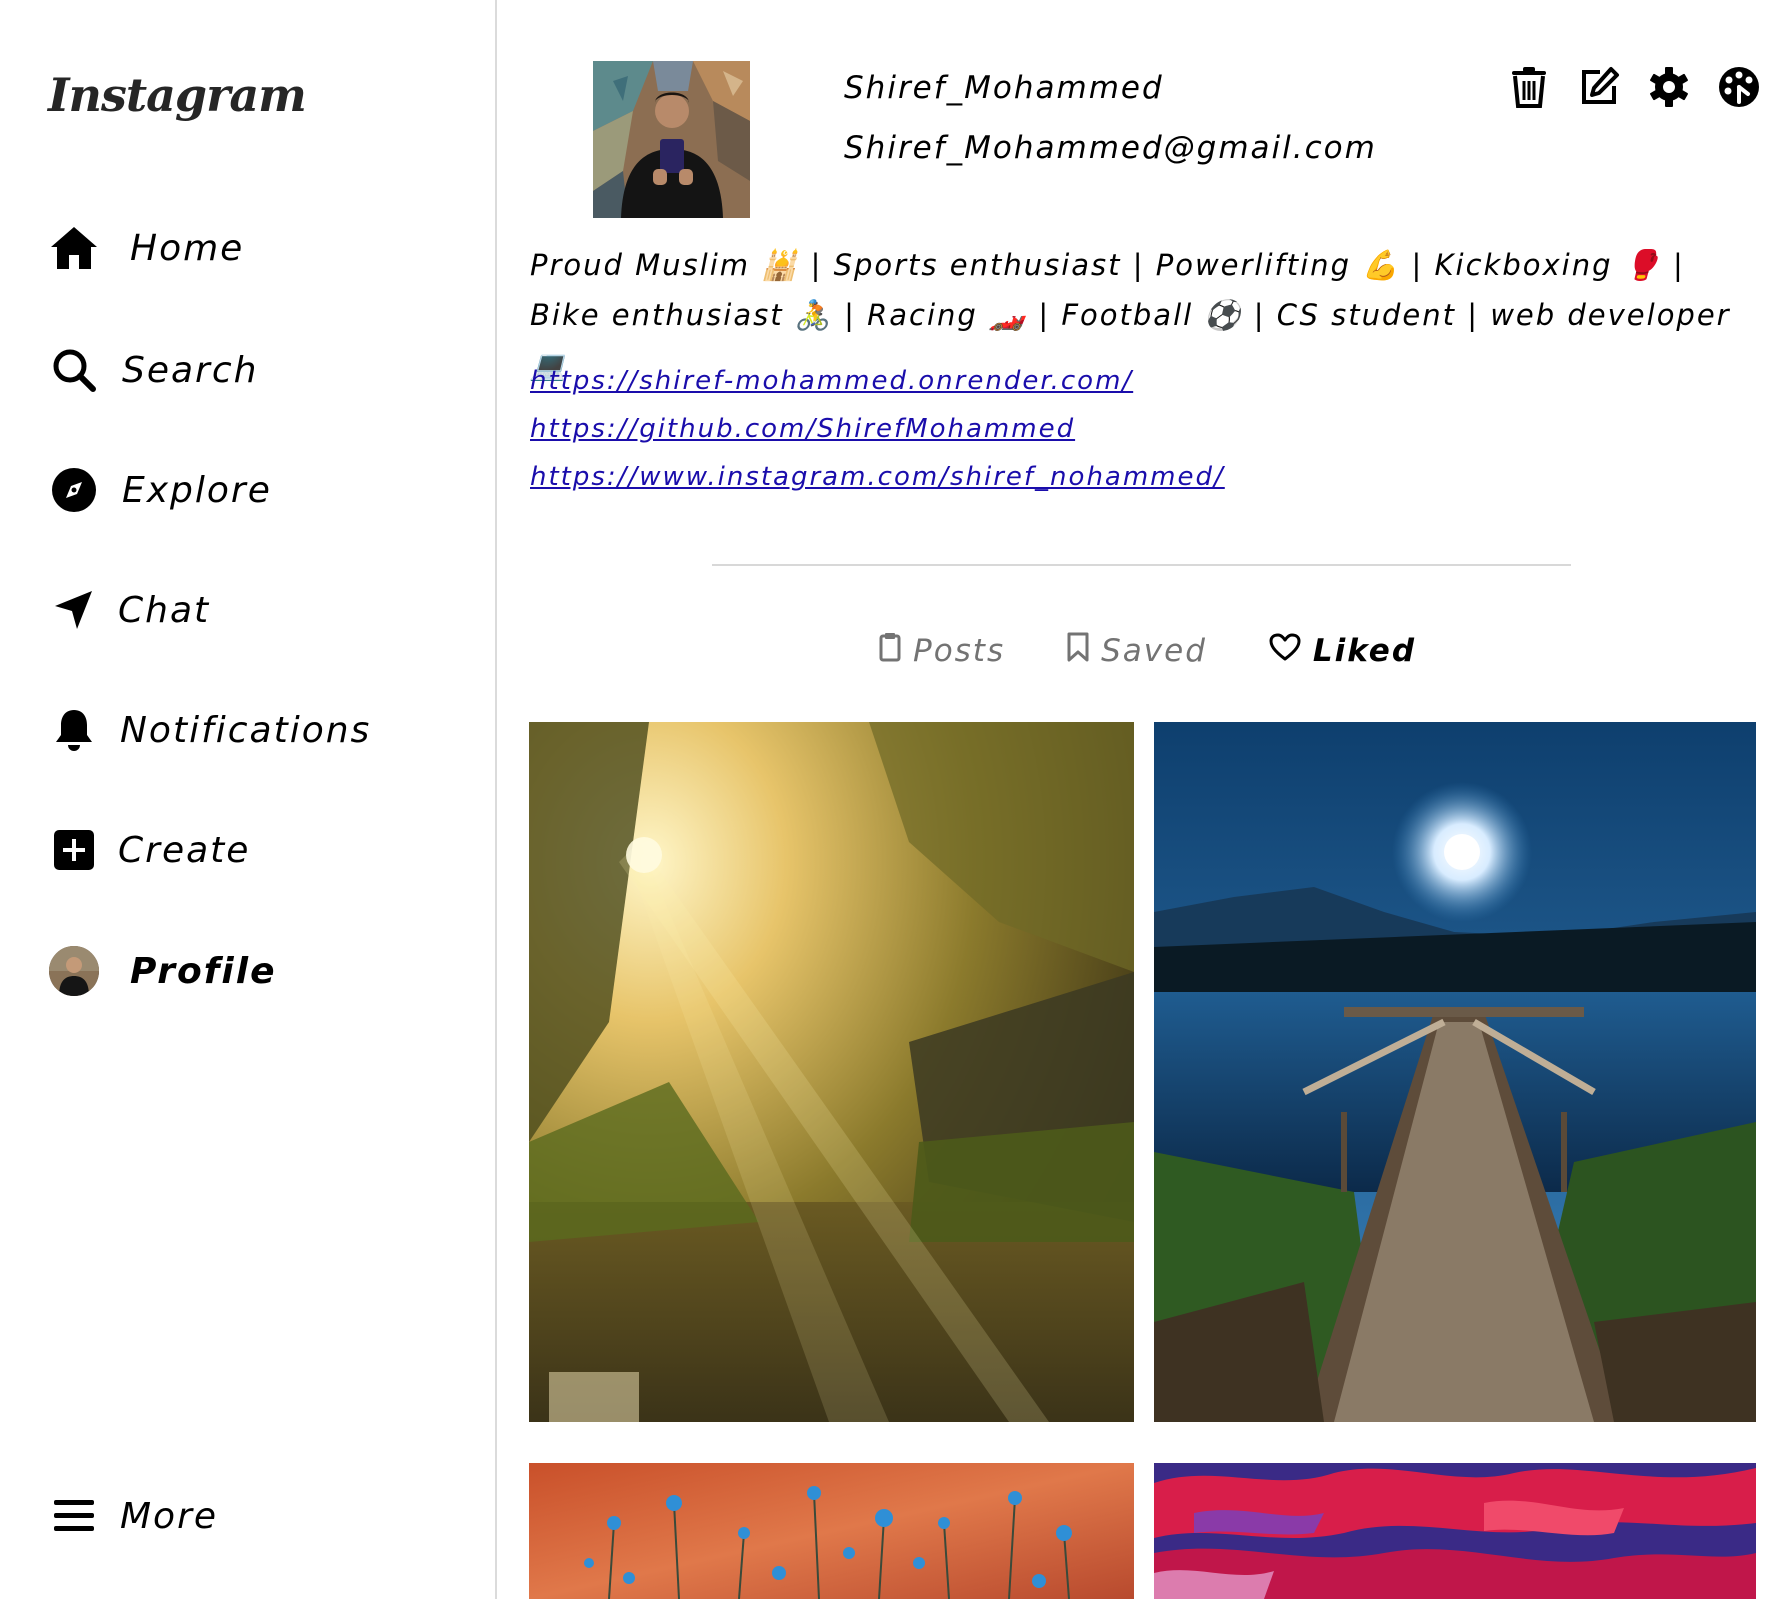 The width and height of the screenshot is (1786, 1599). I want to click on sidebar-item-home: Home, so click(258, 248).